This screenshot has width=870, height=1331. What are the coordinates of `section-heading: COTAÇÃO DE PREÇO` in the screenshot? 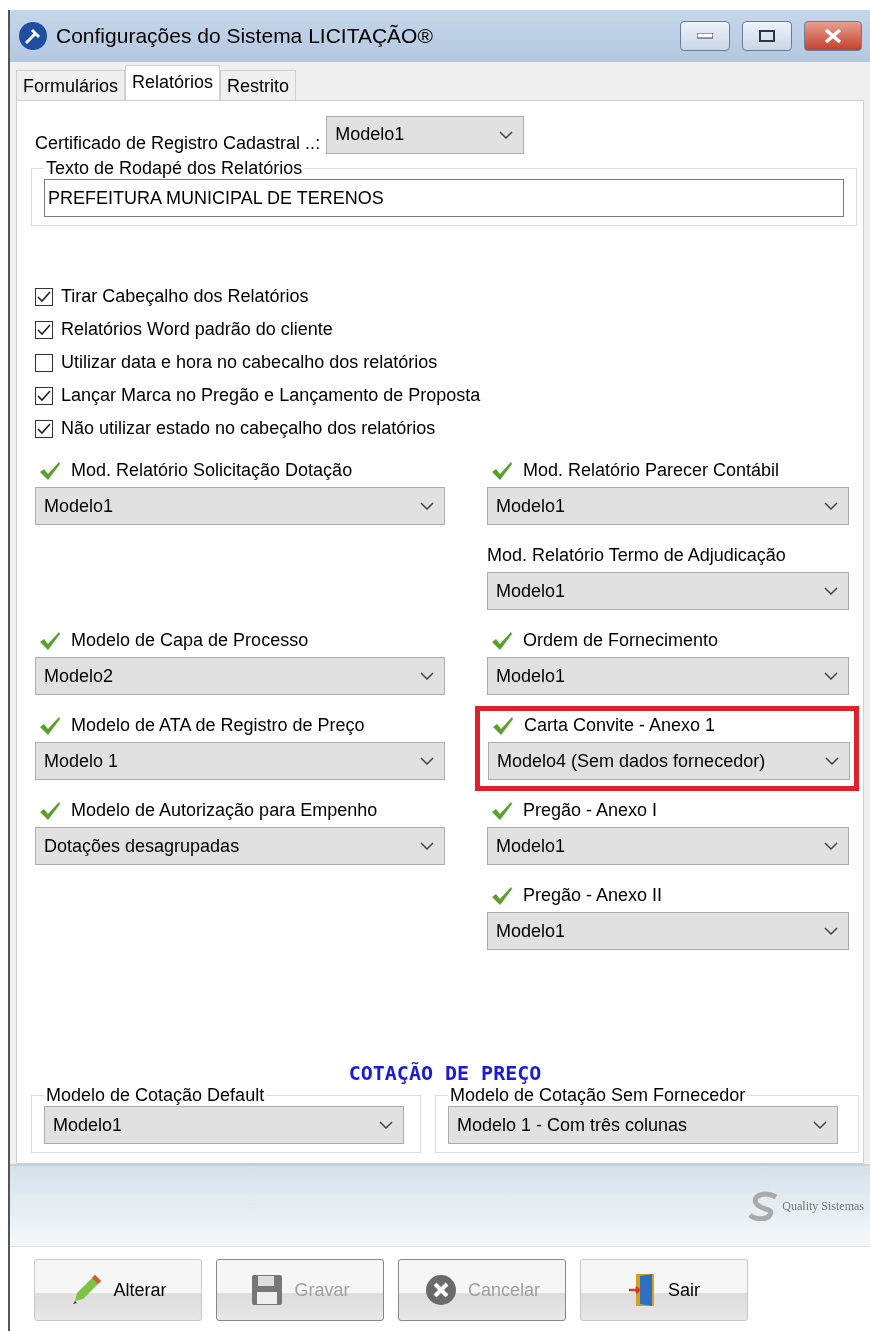 It's located at (445, 1073).